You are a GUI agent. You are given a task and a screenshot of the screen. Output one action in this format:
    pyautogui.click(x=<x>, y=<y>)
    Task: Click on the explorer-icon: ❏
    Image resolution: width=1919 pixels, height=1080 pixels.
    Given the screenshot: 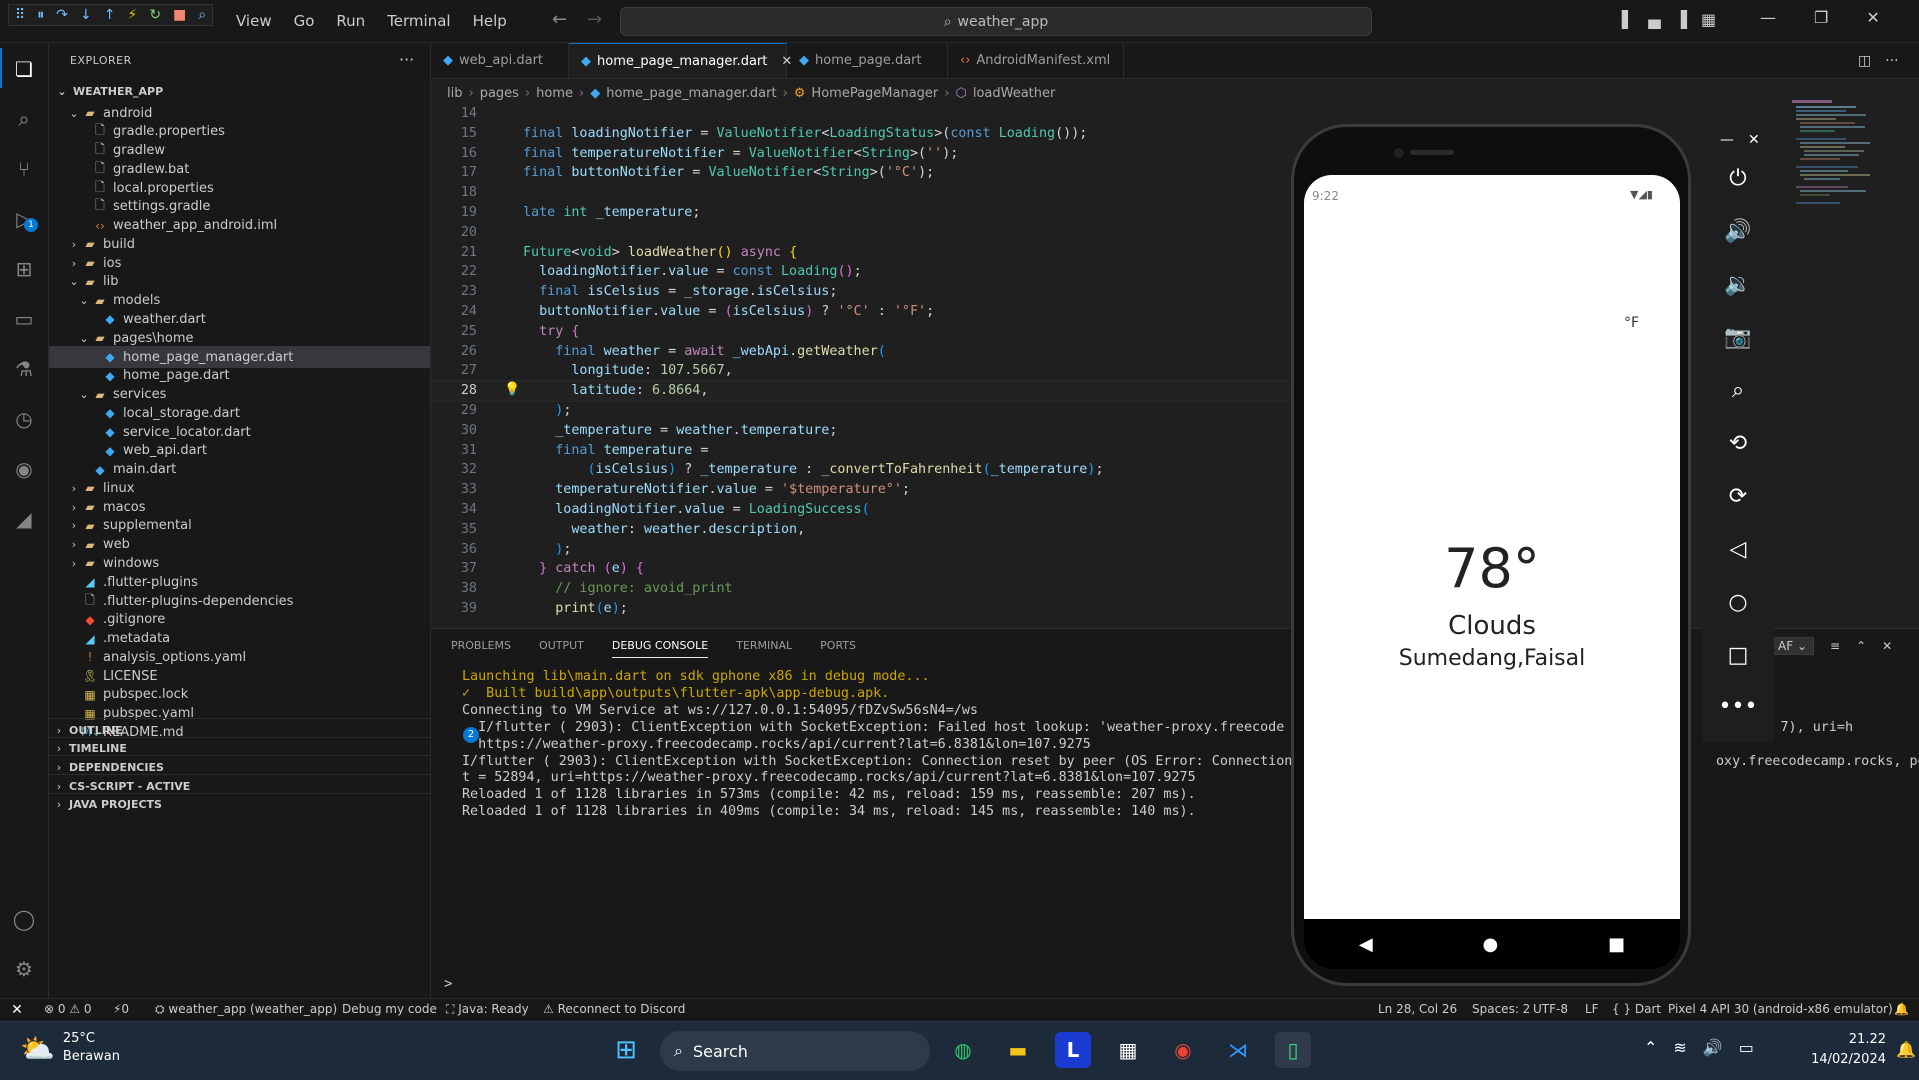 What is the action you would take?
    pyautogui.click(x=24, y=69)
    